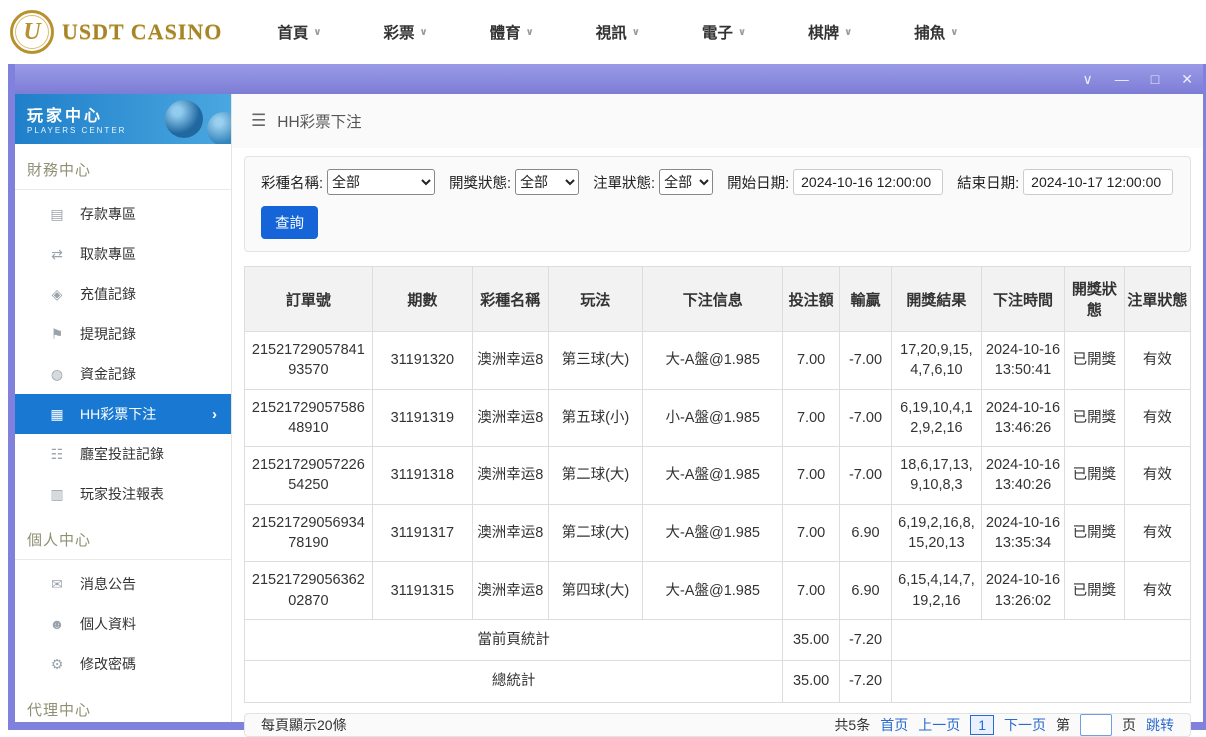  Describe the element at coordinates (108, 584) in the screenshot. I see `sidebar-item-label: 消息公告` at that location.